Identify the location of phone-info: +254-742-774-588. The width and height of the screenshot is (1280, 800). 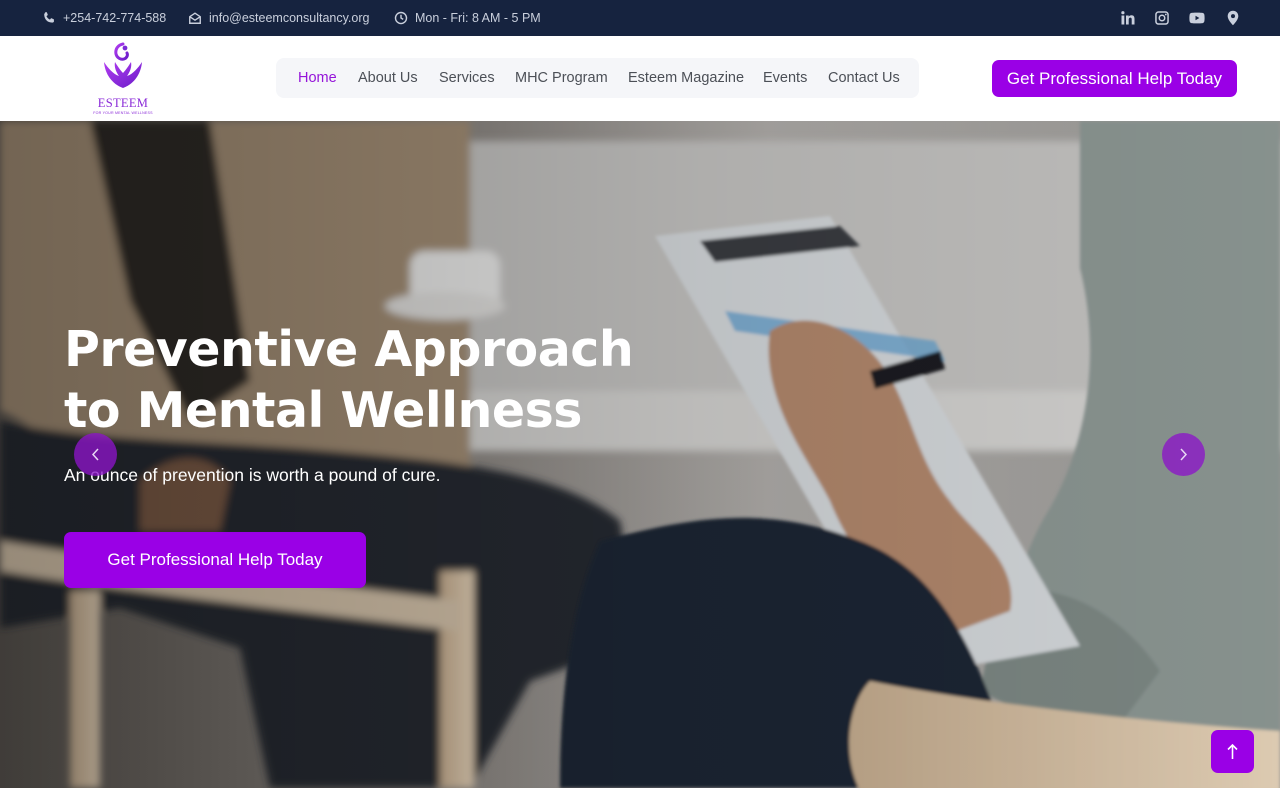
(104, 18).